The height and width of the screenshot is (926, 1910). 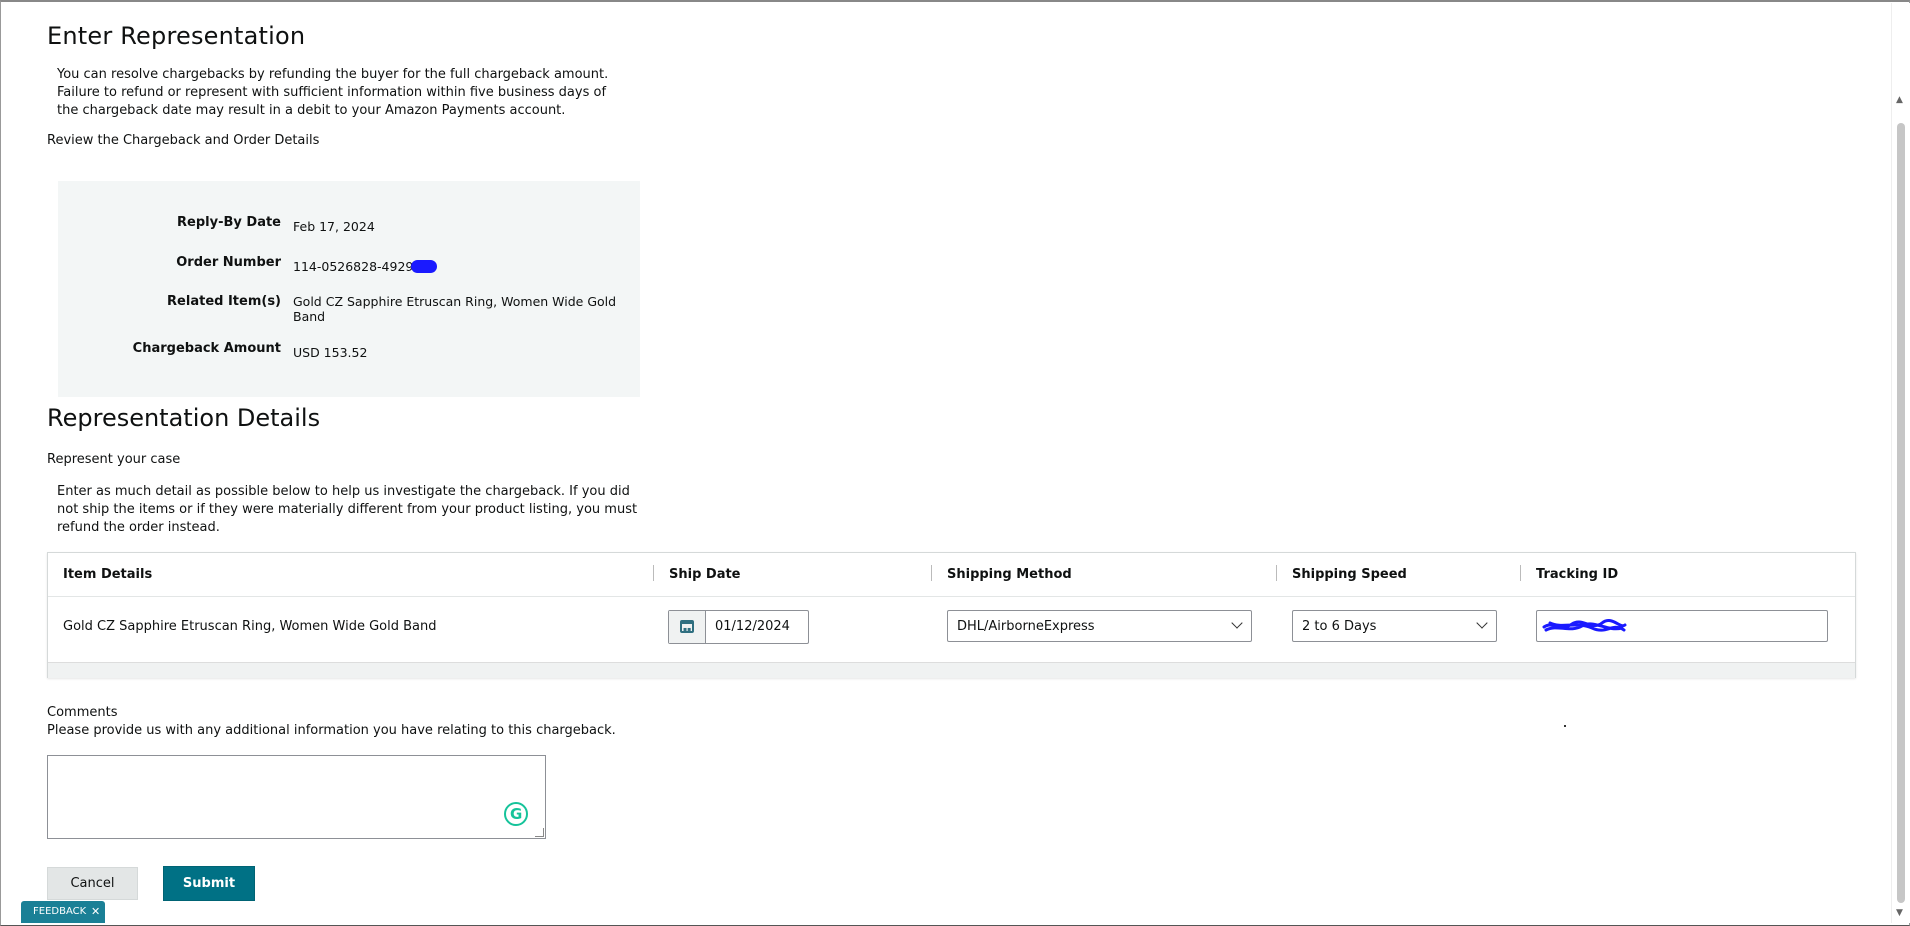 I want to click on ship-date-value: 01/12/2024, so click(x=752, y=626).